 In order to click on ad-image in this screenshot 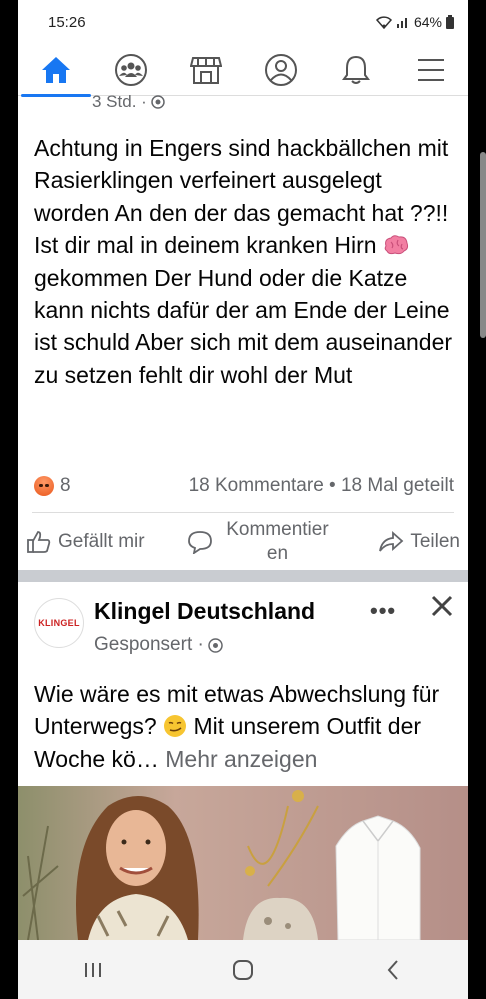, I will do `click(243, 863)`.